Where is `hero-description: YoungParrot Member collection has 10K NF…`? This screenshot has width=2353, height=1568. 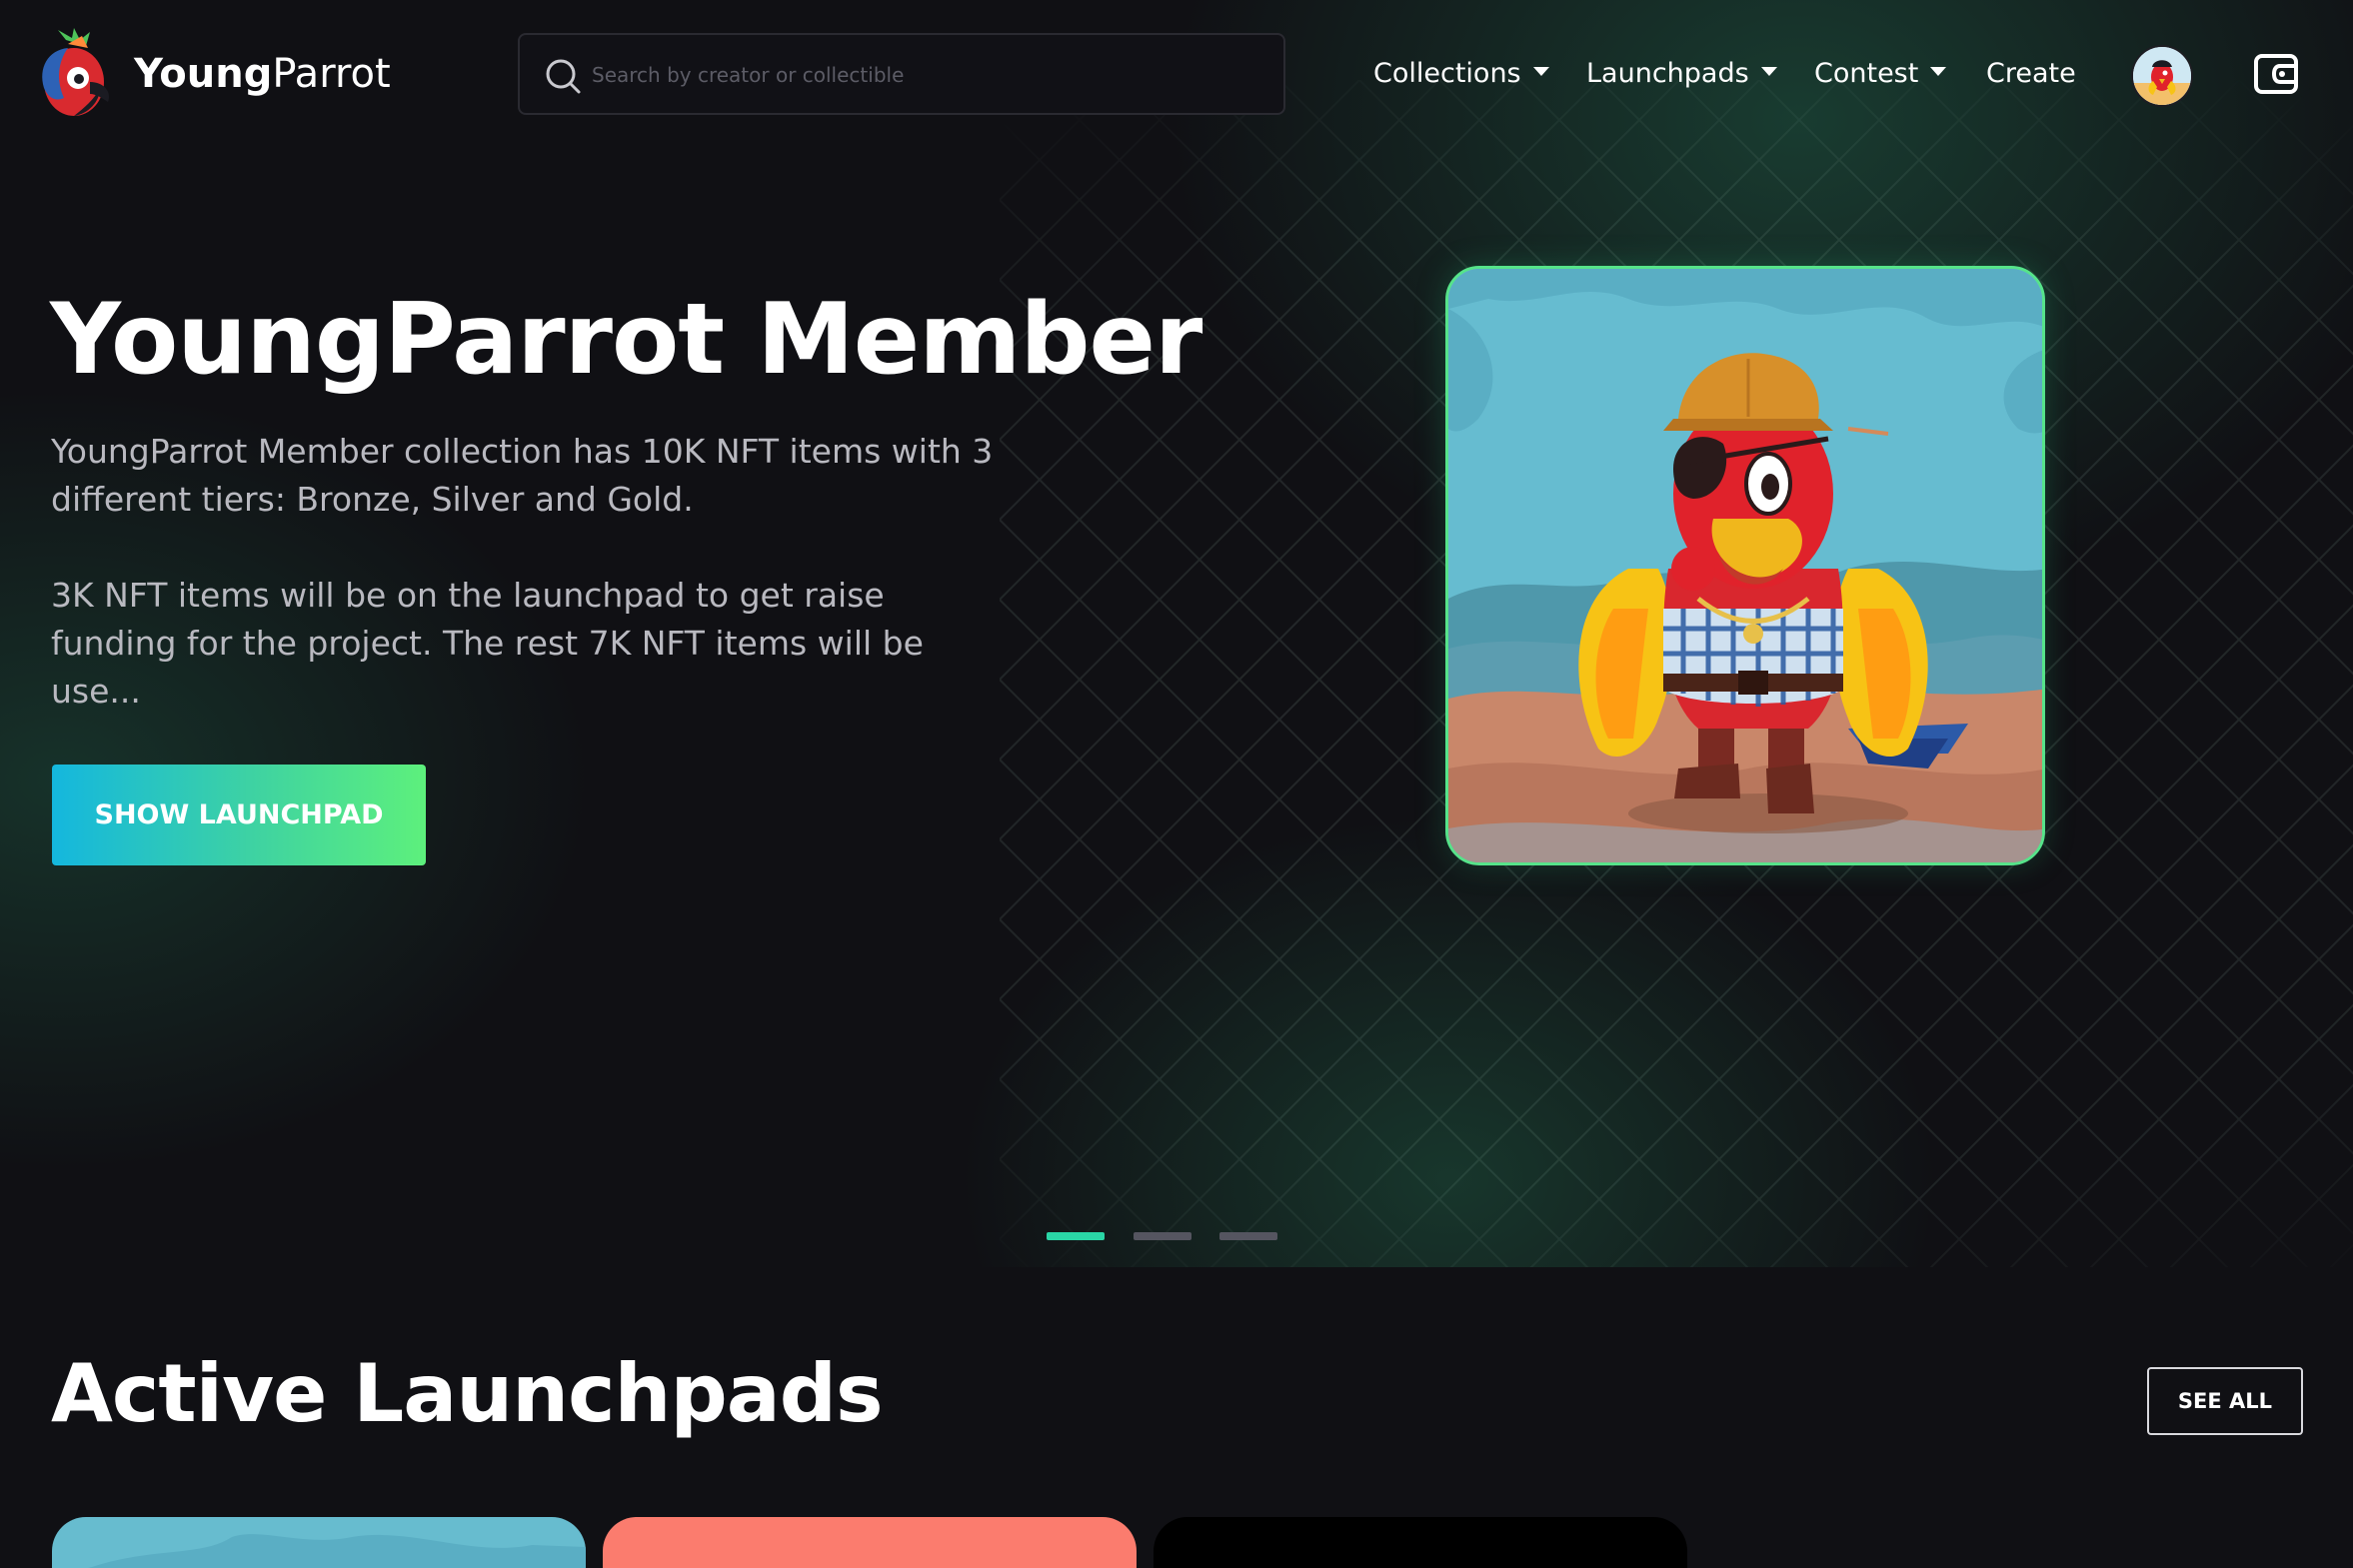
hero-description: YoungParrot Member collection has 10K NF… is located at coordinates (531, 572).